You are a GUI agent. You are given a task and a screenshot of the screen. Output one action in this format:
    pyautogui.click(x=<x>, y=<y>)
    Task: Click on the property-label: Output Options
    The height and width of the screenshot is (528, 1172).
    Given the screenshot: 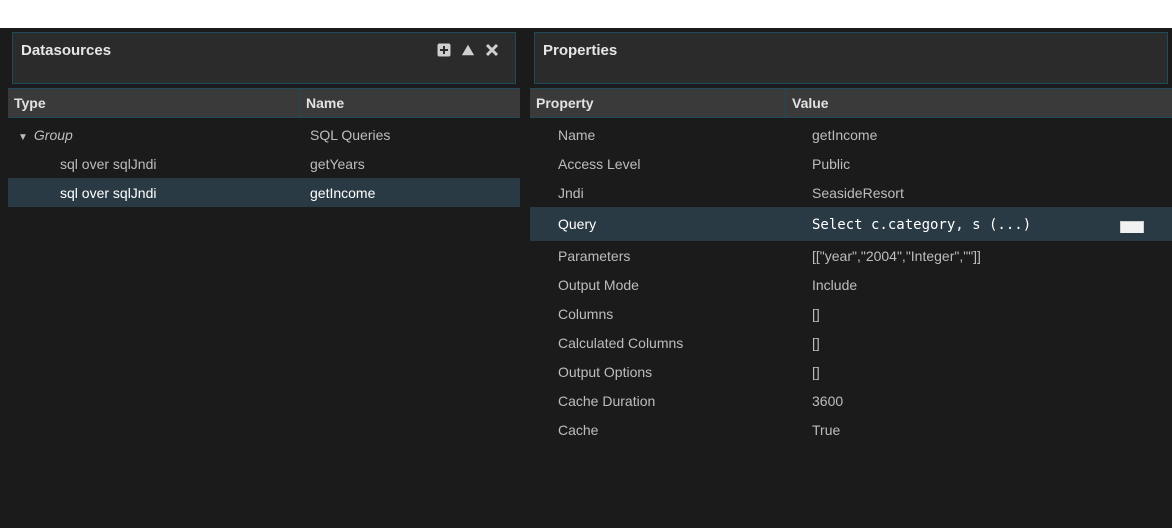 What is the action you would take?
    pyautogui.click(x=605, y=371)
    